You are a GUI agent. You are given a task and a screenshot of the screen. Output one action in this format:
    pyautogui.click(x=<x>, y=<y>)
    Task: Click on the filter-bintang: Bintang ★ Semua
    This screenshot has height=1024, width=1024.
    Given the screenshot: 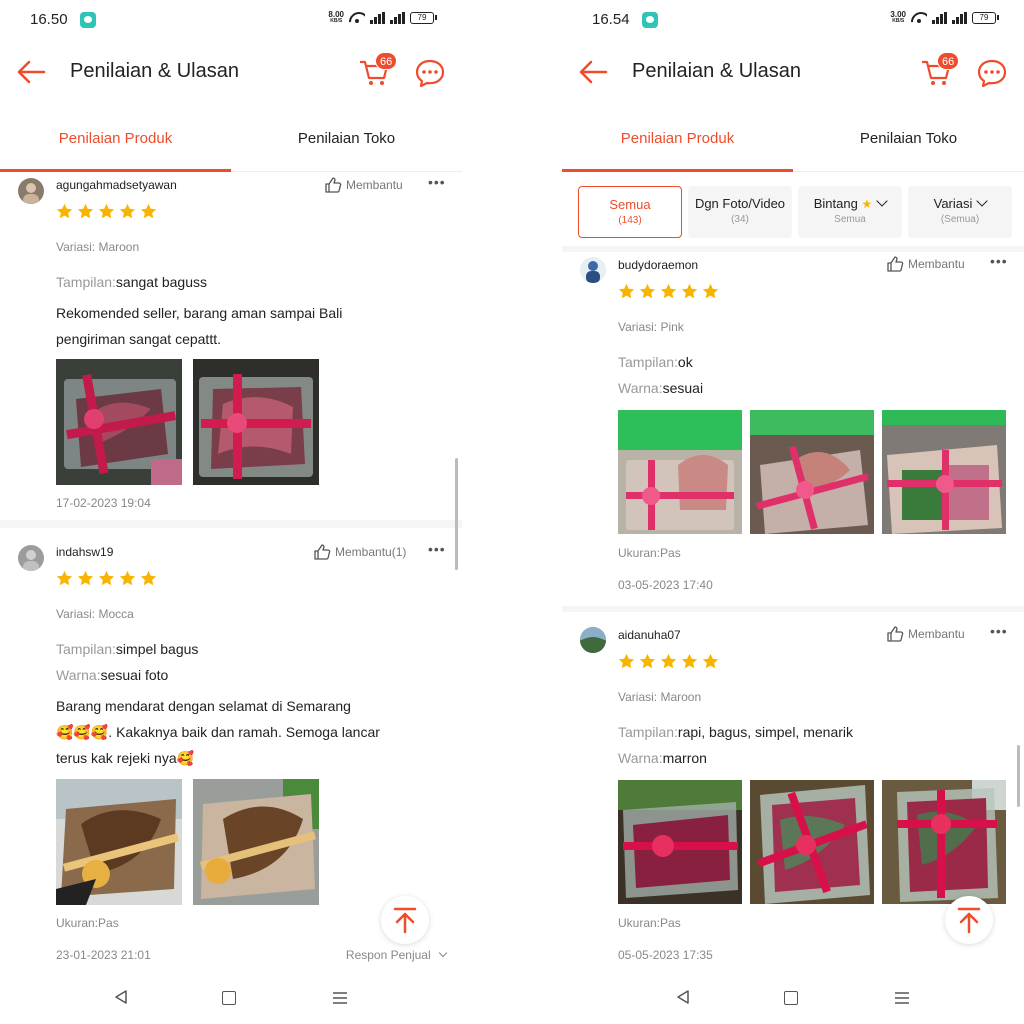 What is the action you would take?
    pyautogui.click(x=850, y=212)
    